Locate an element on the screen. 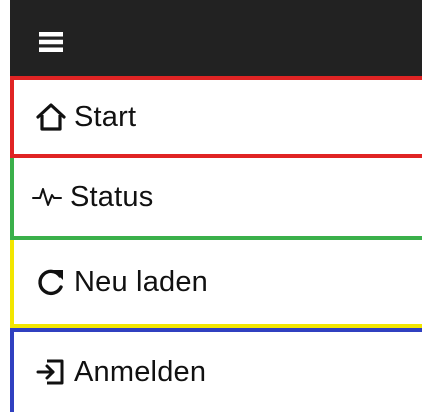 The height and width of the screenshot is (412, 422). sign-in-icon is located at coordinates (51, 372).